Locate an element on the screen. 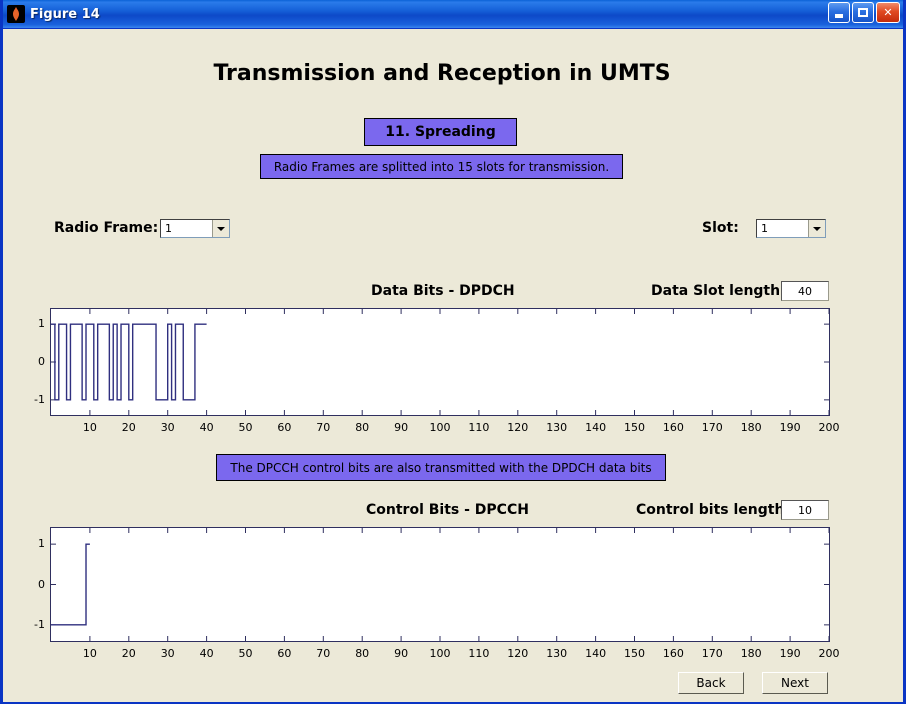 This screenshot has height=704, width=906. radio-frame-label: Radio Frame: is located at coordinates (106, 228).